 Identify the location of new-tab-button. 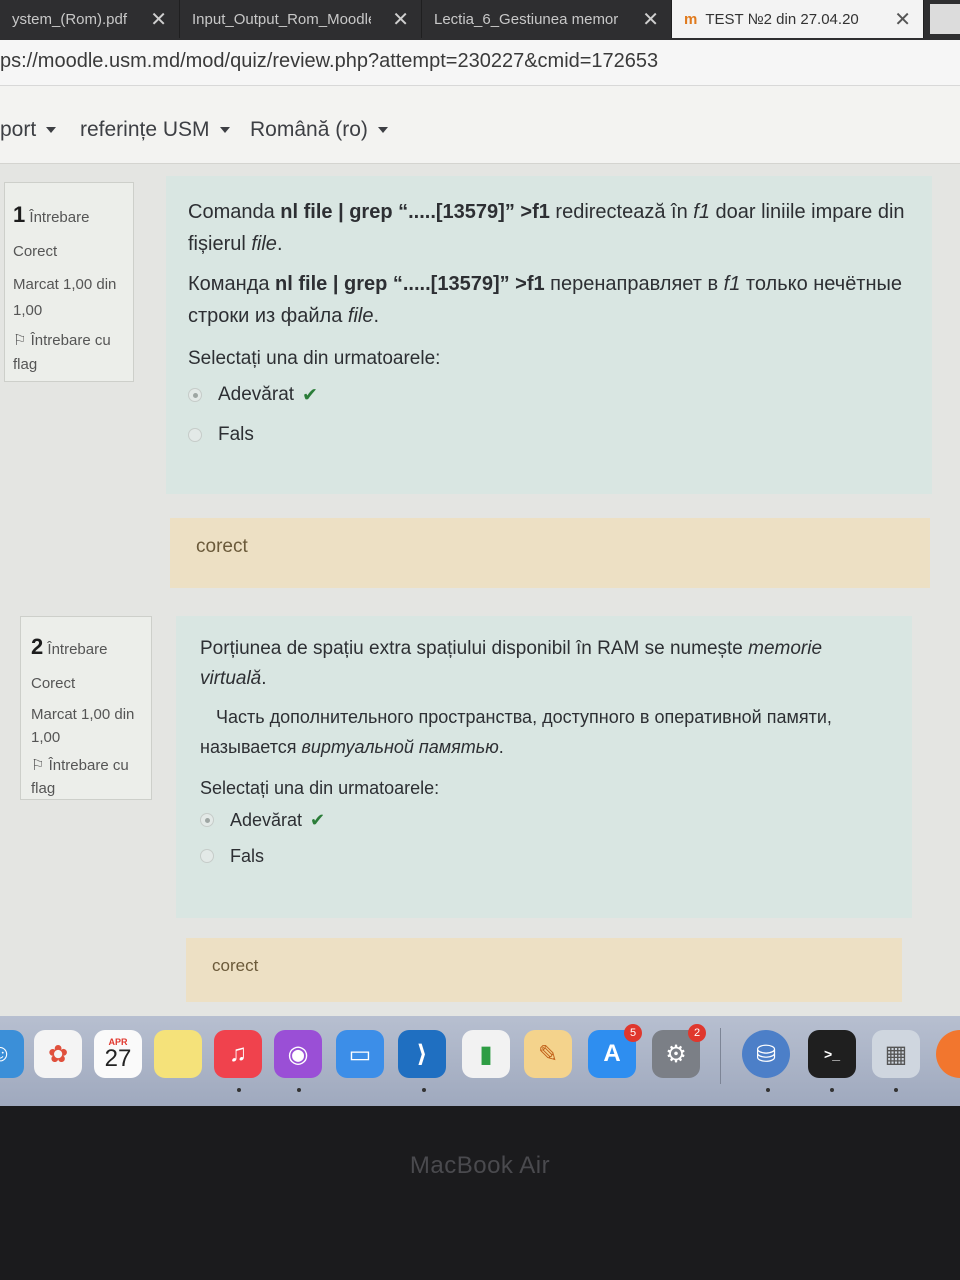
(945, 19).